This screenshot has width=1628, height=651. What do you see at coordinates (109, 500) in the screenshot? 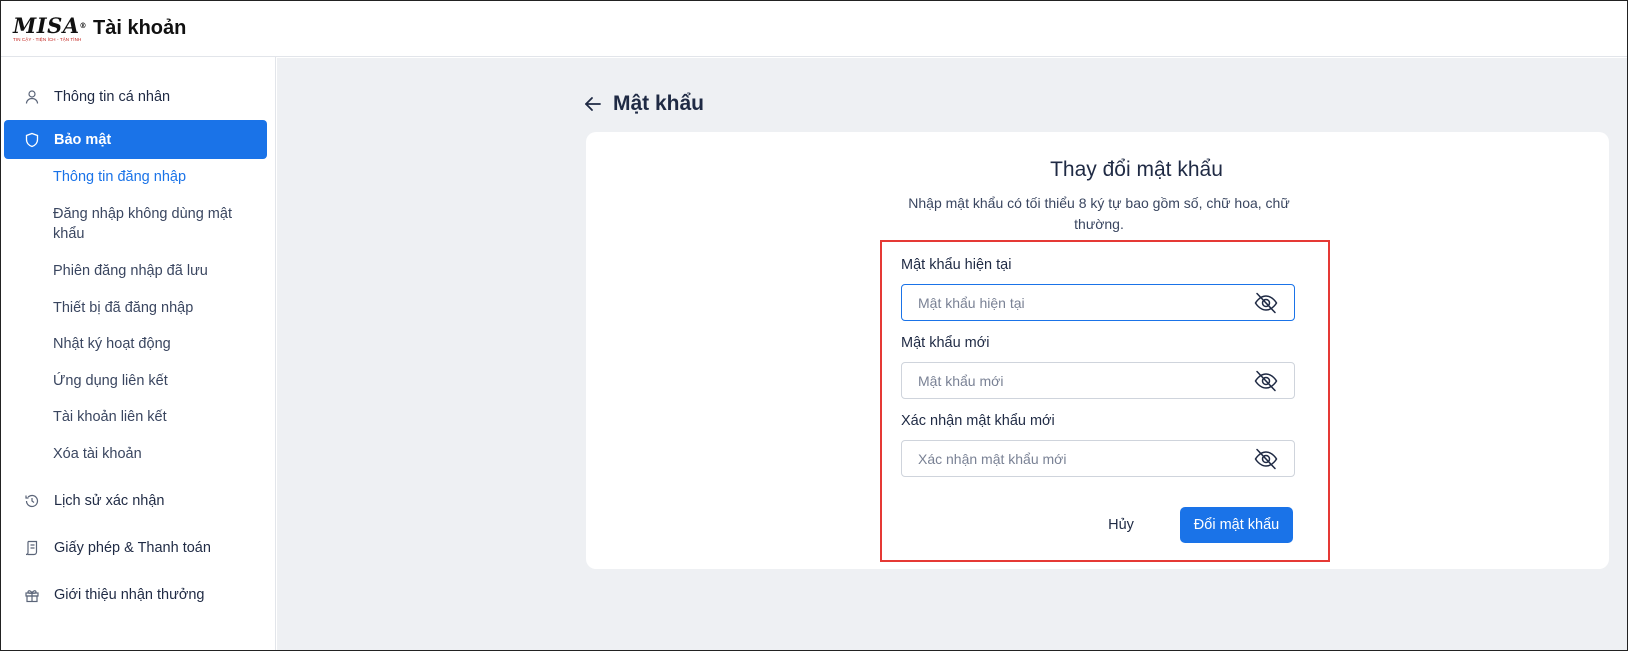
I see `sidebar-item-label: Lịch sử xác nhận` at bounding box center [109, 500].